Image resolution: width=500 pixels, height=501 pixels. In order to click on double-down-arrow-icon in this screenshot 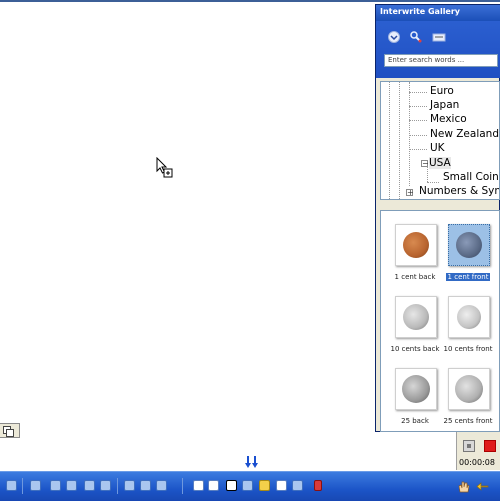, I will do `click(252, 462)`.